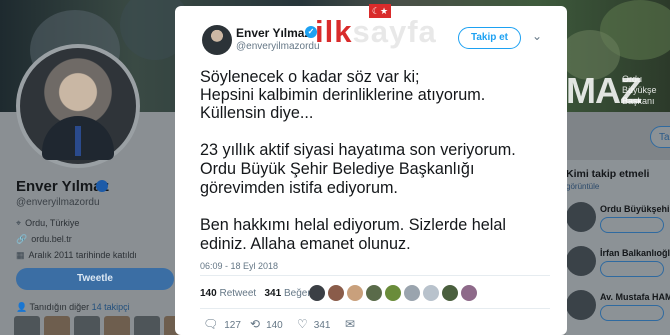  What do you see at coordinates (257, 293) in the screenshot?
I see `tweet-stats: 140 Retweet 341 Beğeni` at bounding box center [257, 293].